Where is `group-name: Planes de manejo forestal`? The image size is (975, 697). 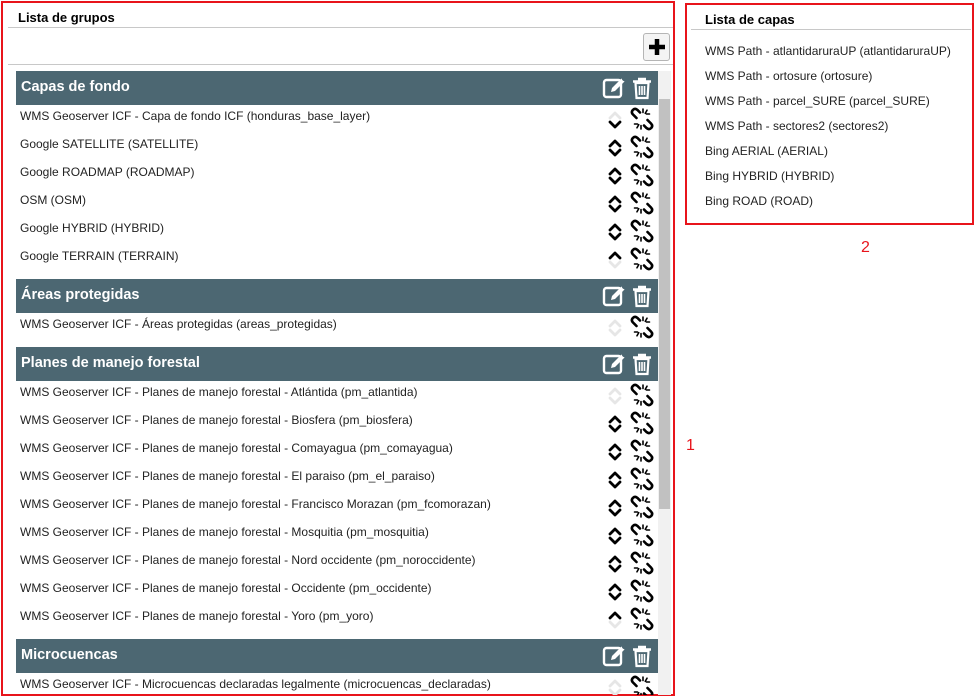
group-name: Planes de manejo forestal is located at coordinates (110, 363).